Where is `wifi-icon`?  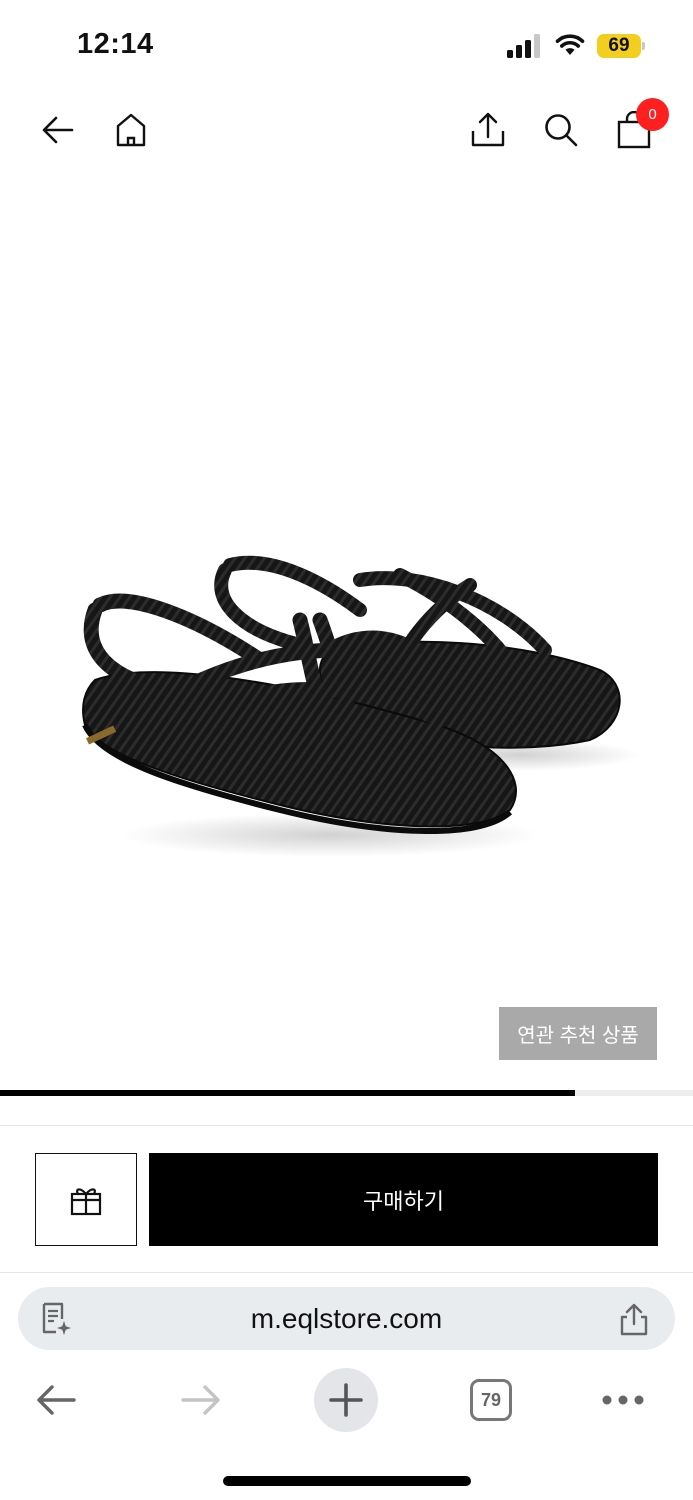 wifi-icon is located at coordinates (570, 44).